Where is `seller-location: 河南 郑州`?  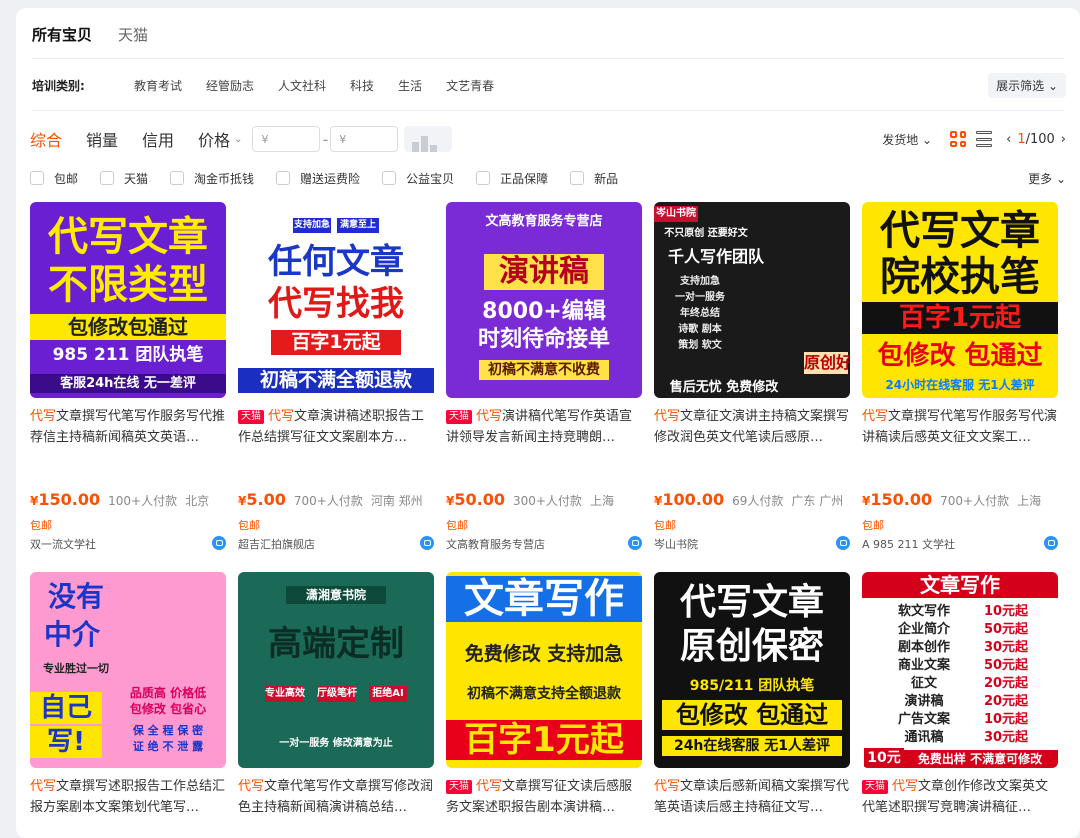 seller-location: 河南 郑州 is located at coordinates (396, 501).